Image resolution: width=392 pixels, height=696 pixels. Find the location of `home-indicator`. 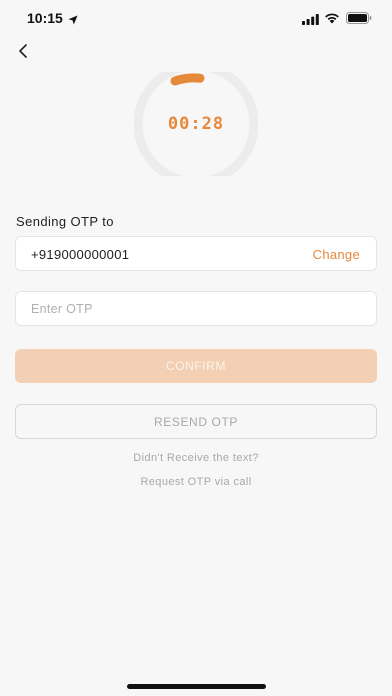

home-indicator is located at coordinates (196, 686).